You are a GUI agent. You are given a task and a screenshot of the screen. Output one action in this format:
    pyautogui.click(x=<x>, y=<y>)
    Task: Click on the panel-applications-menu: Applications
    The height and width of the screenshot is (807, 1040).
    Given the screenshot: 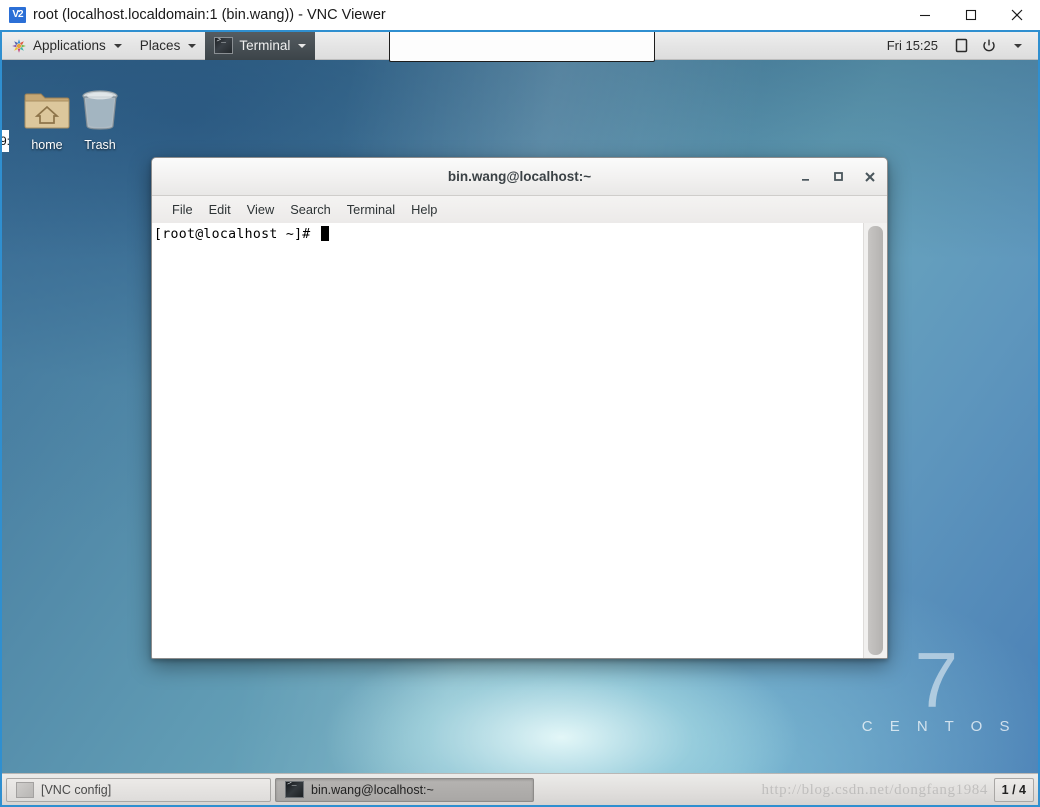 What is the action you would take?
    pyautogui.click(x=66, y=46)
    